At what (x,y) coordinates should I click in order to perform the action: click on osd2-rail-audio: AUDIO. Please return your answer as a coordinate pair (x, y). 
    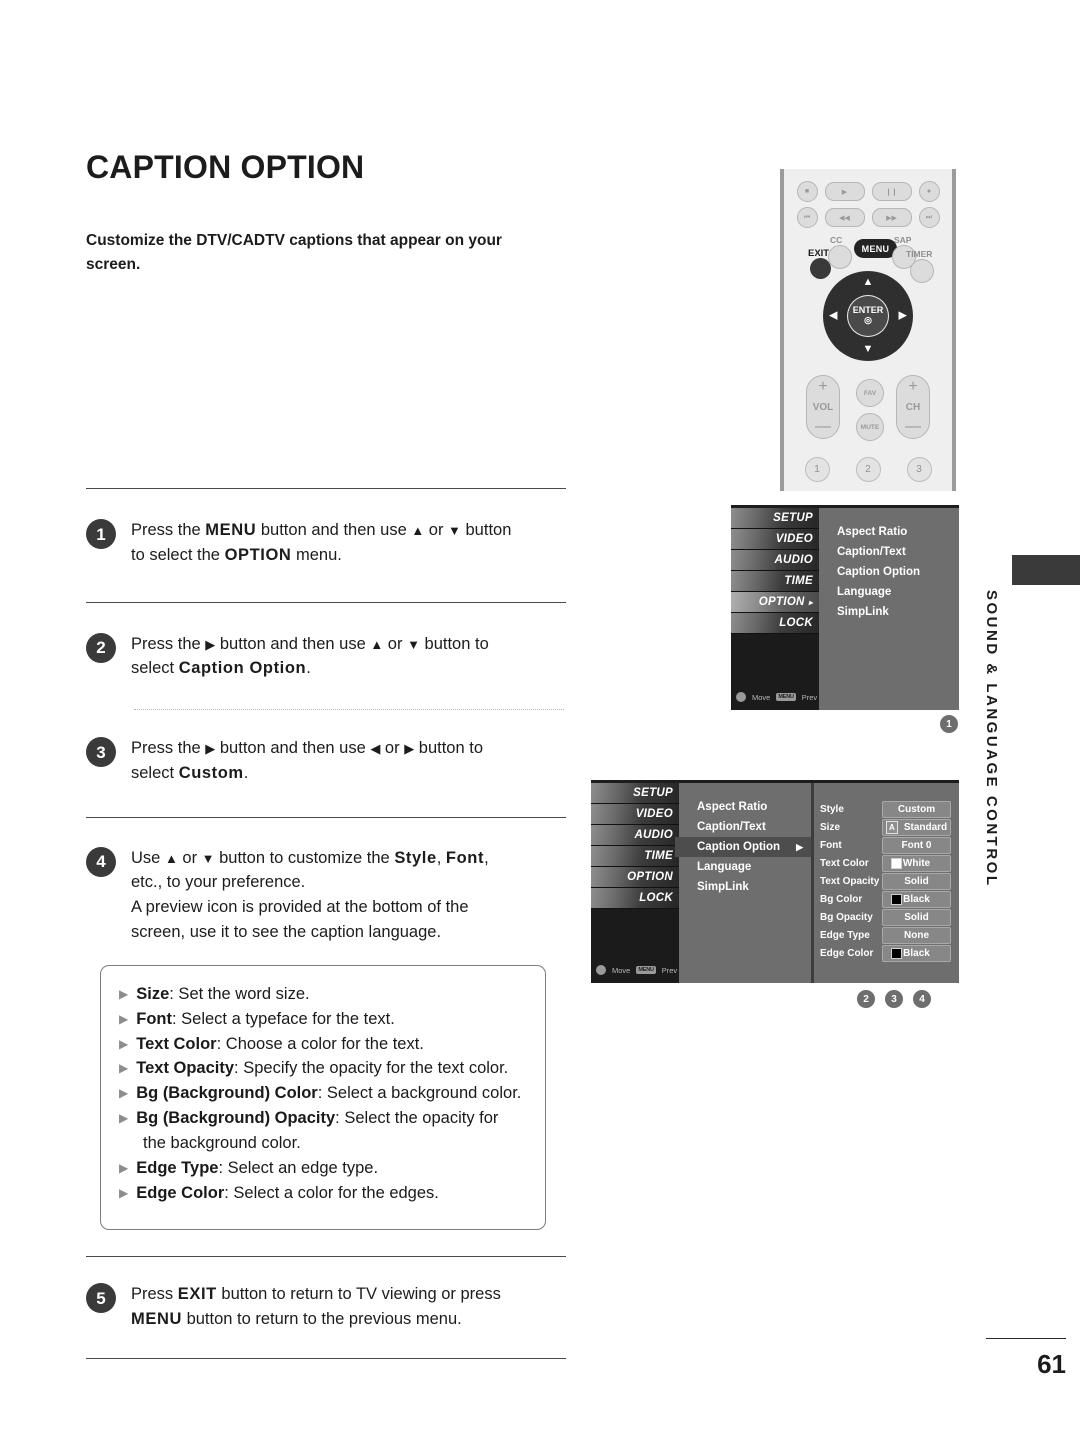
    Looking at the image, I should click on (635, 835).